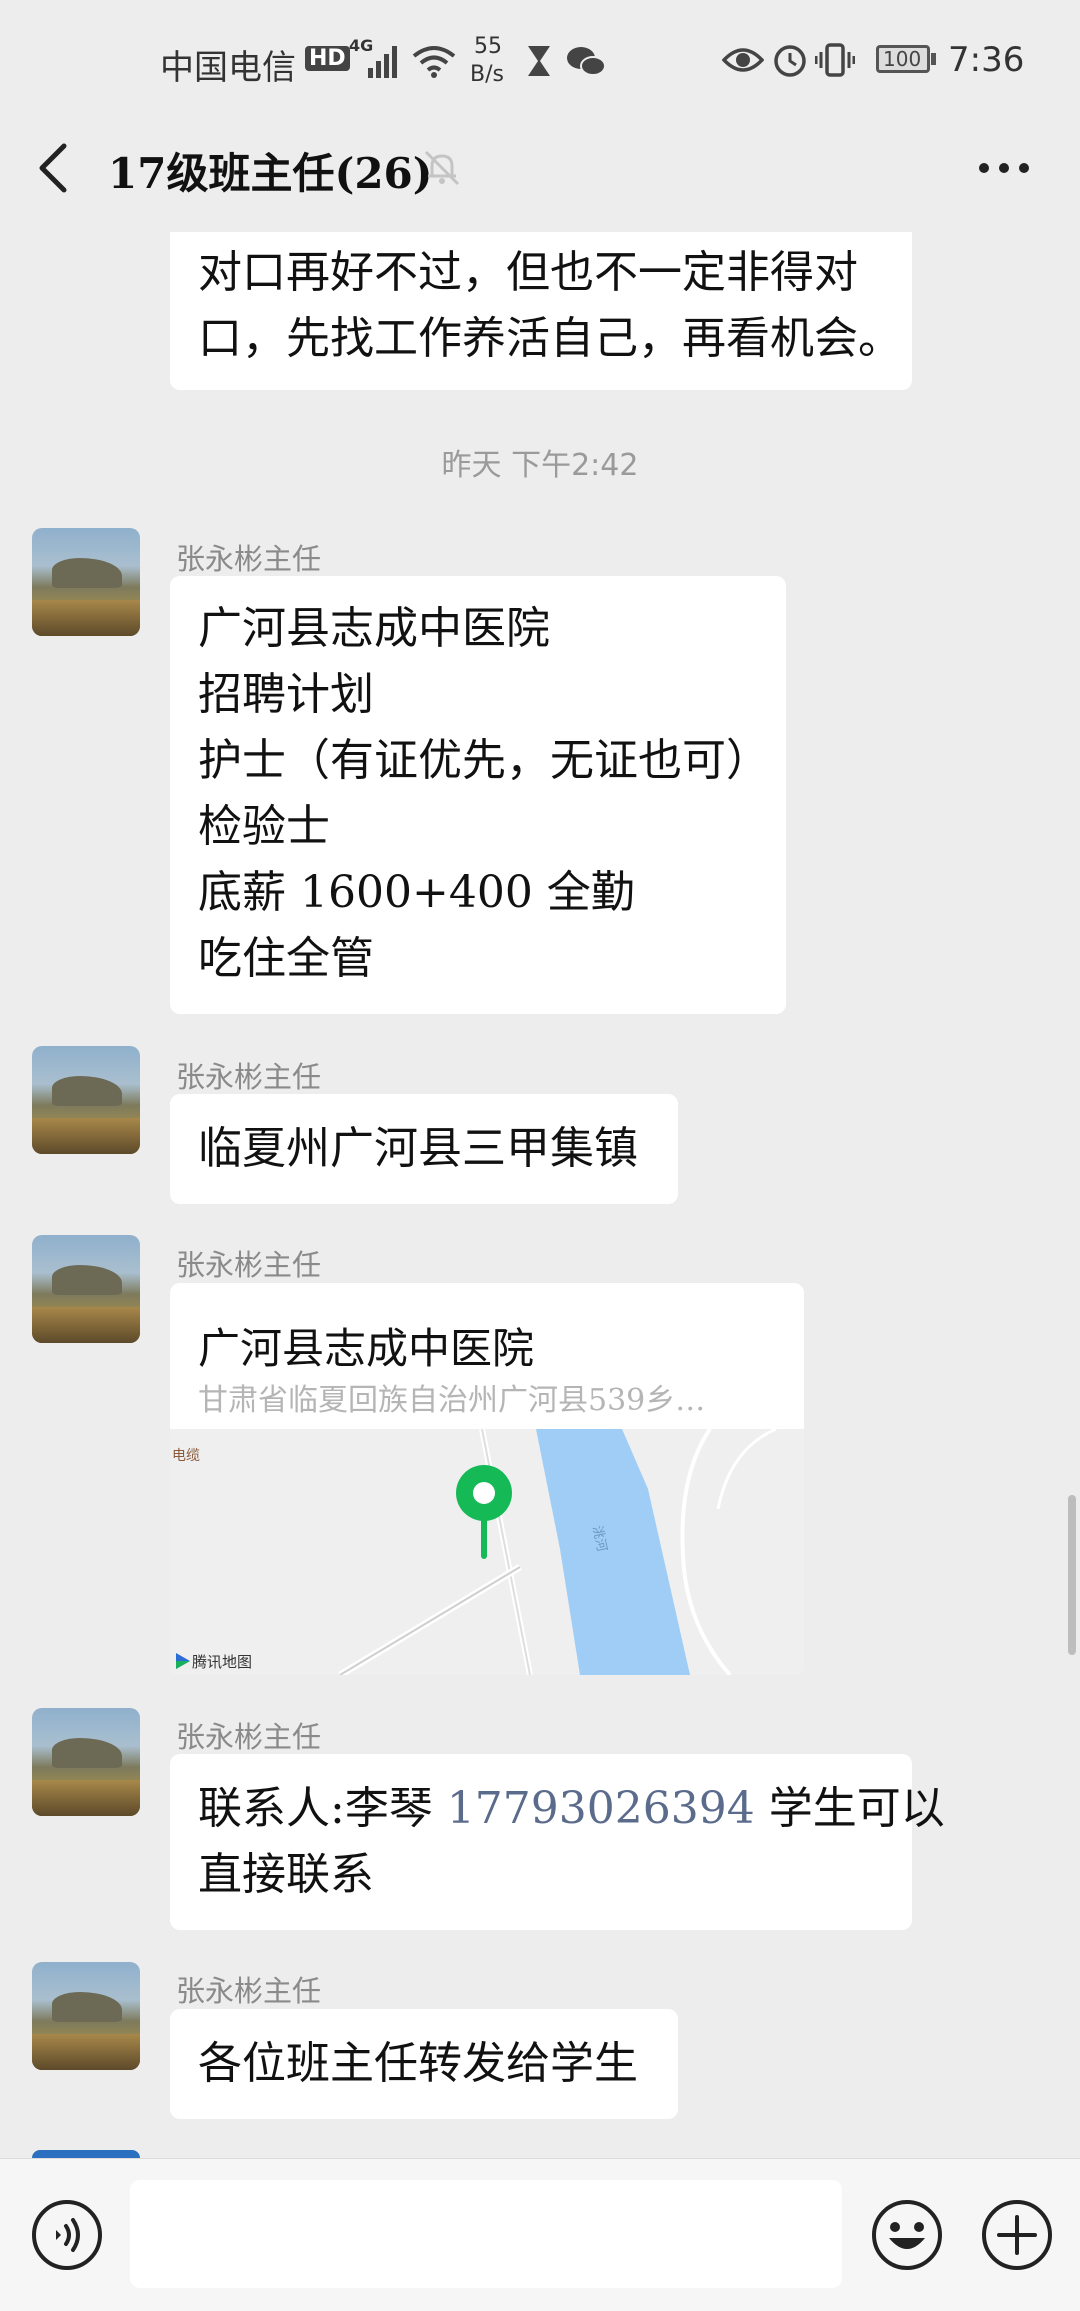  I want to click on bell-muted-icon, so click(442, 168).